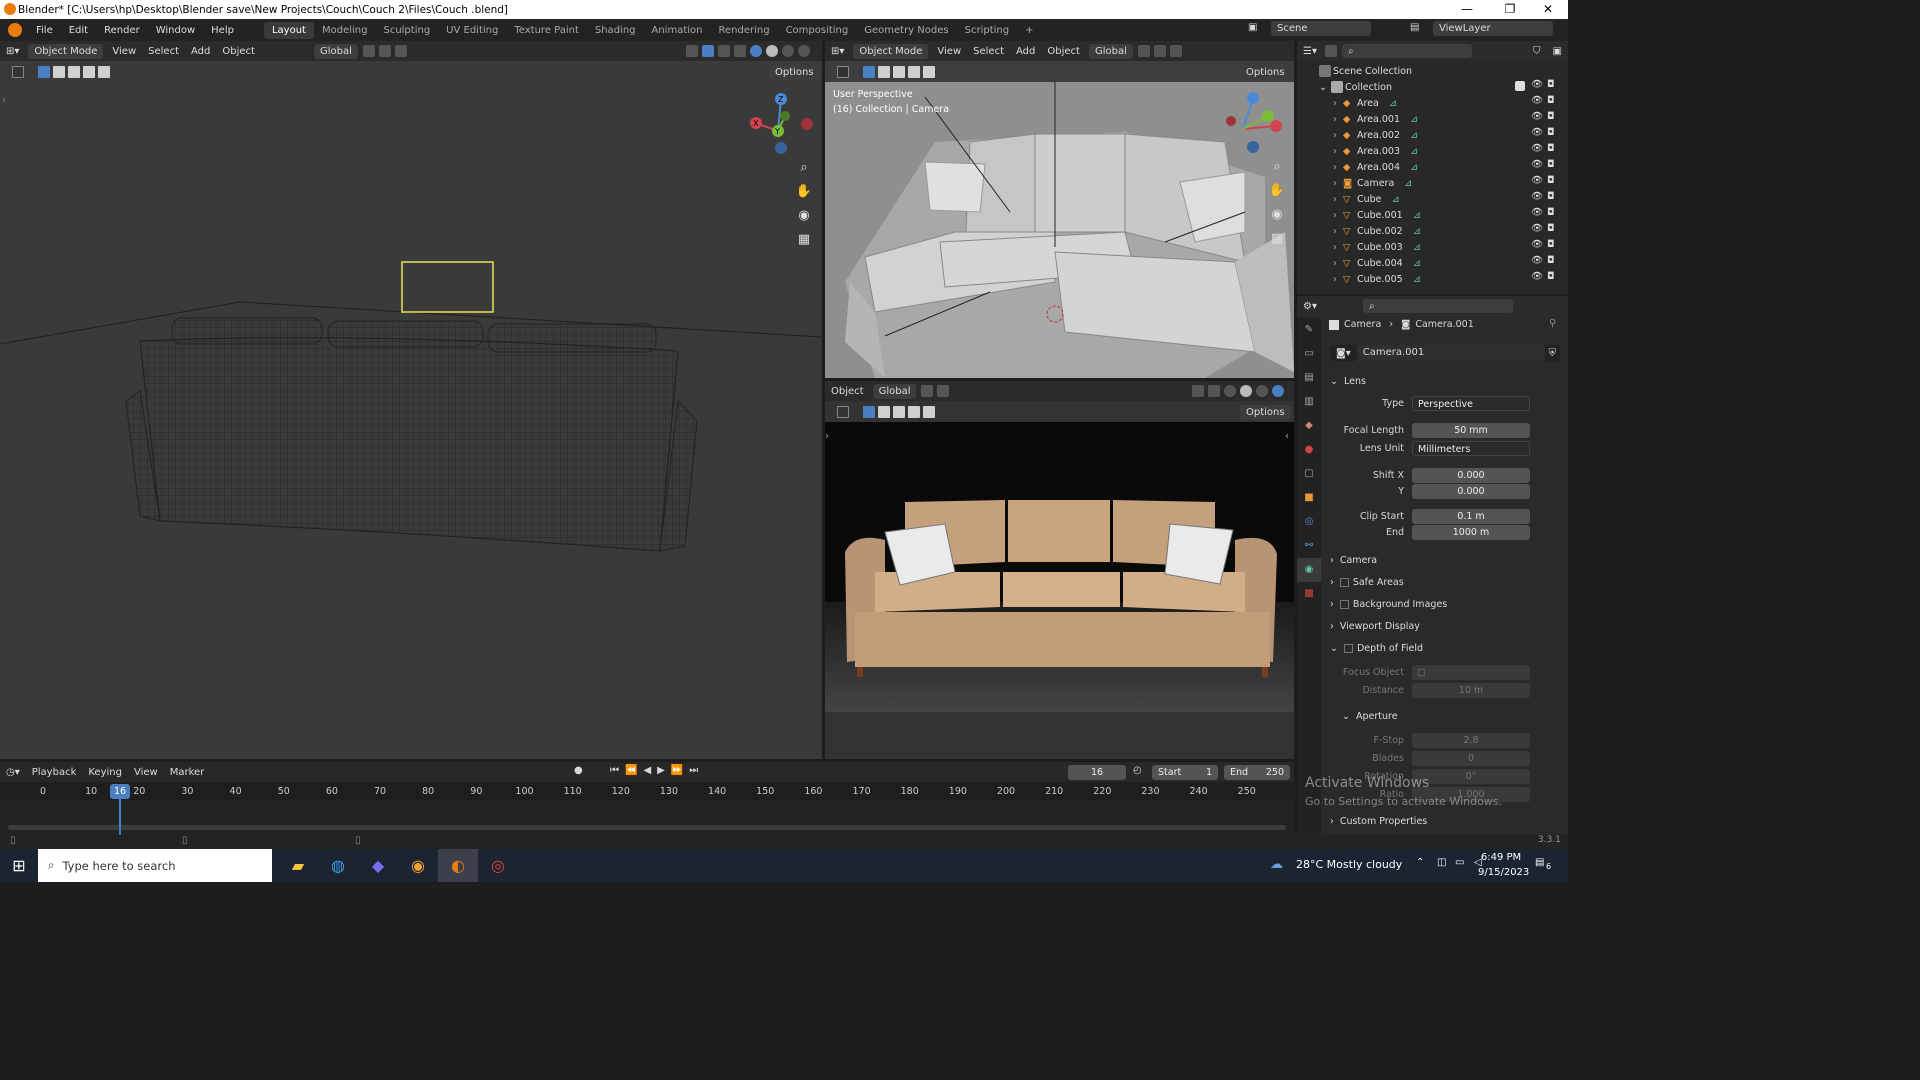  What do you see at coordinates (1432, 135) in the screenshot?
I see `outliner-item: › ◆ Area.002 ⊿ 👁 ◘` at bounding box center [1432, 135].